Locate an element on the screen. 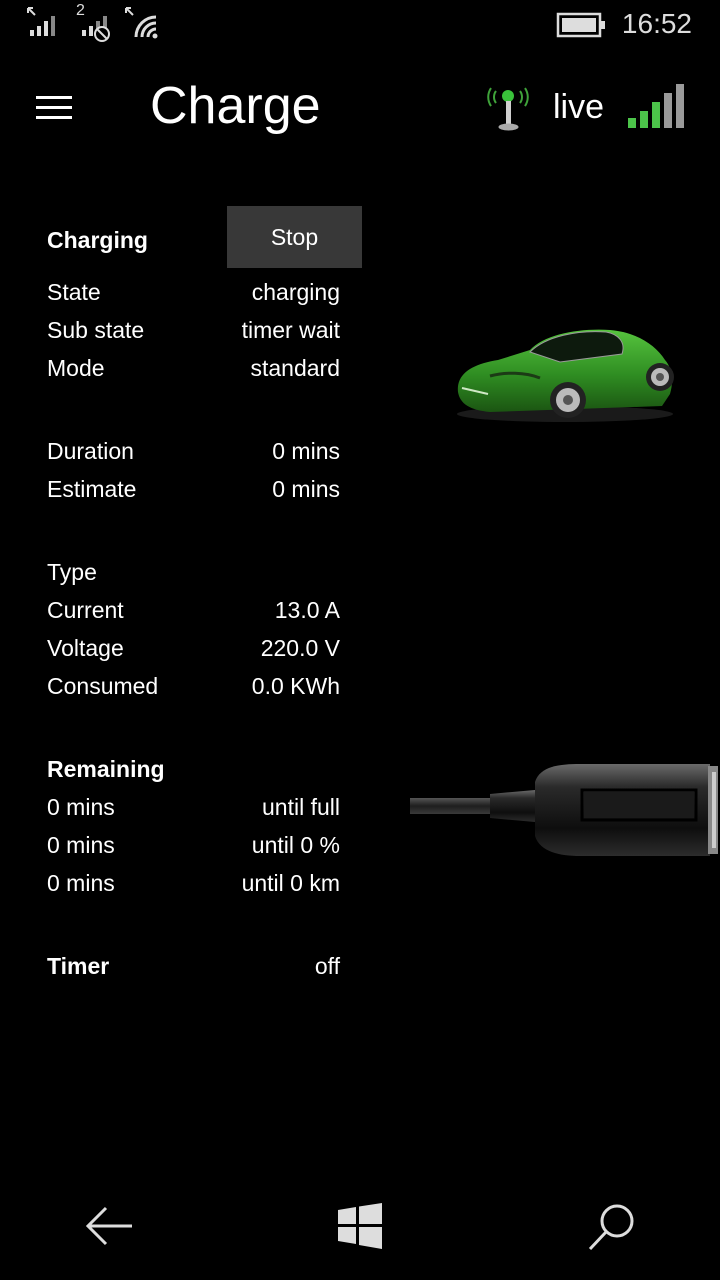 The width and height of the screenshot is (720, 1280). current-label: Current is located at coordinates (85, 610).